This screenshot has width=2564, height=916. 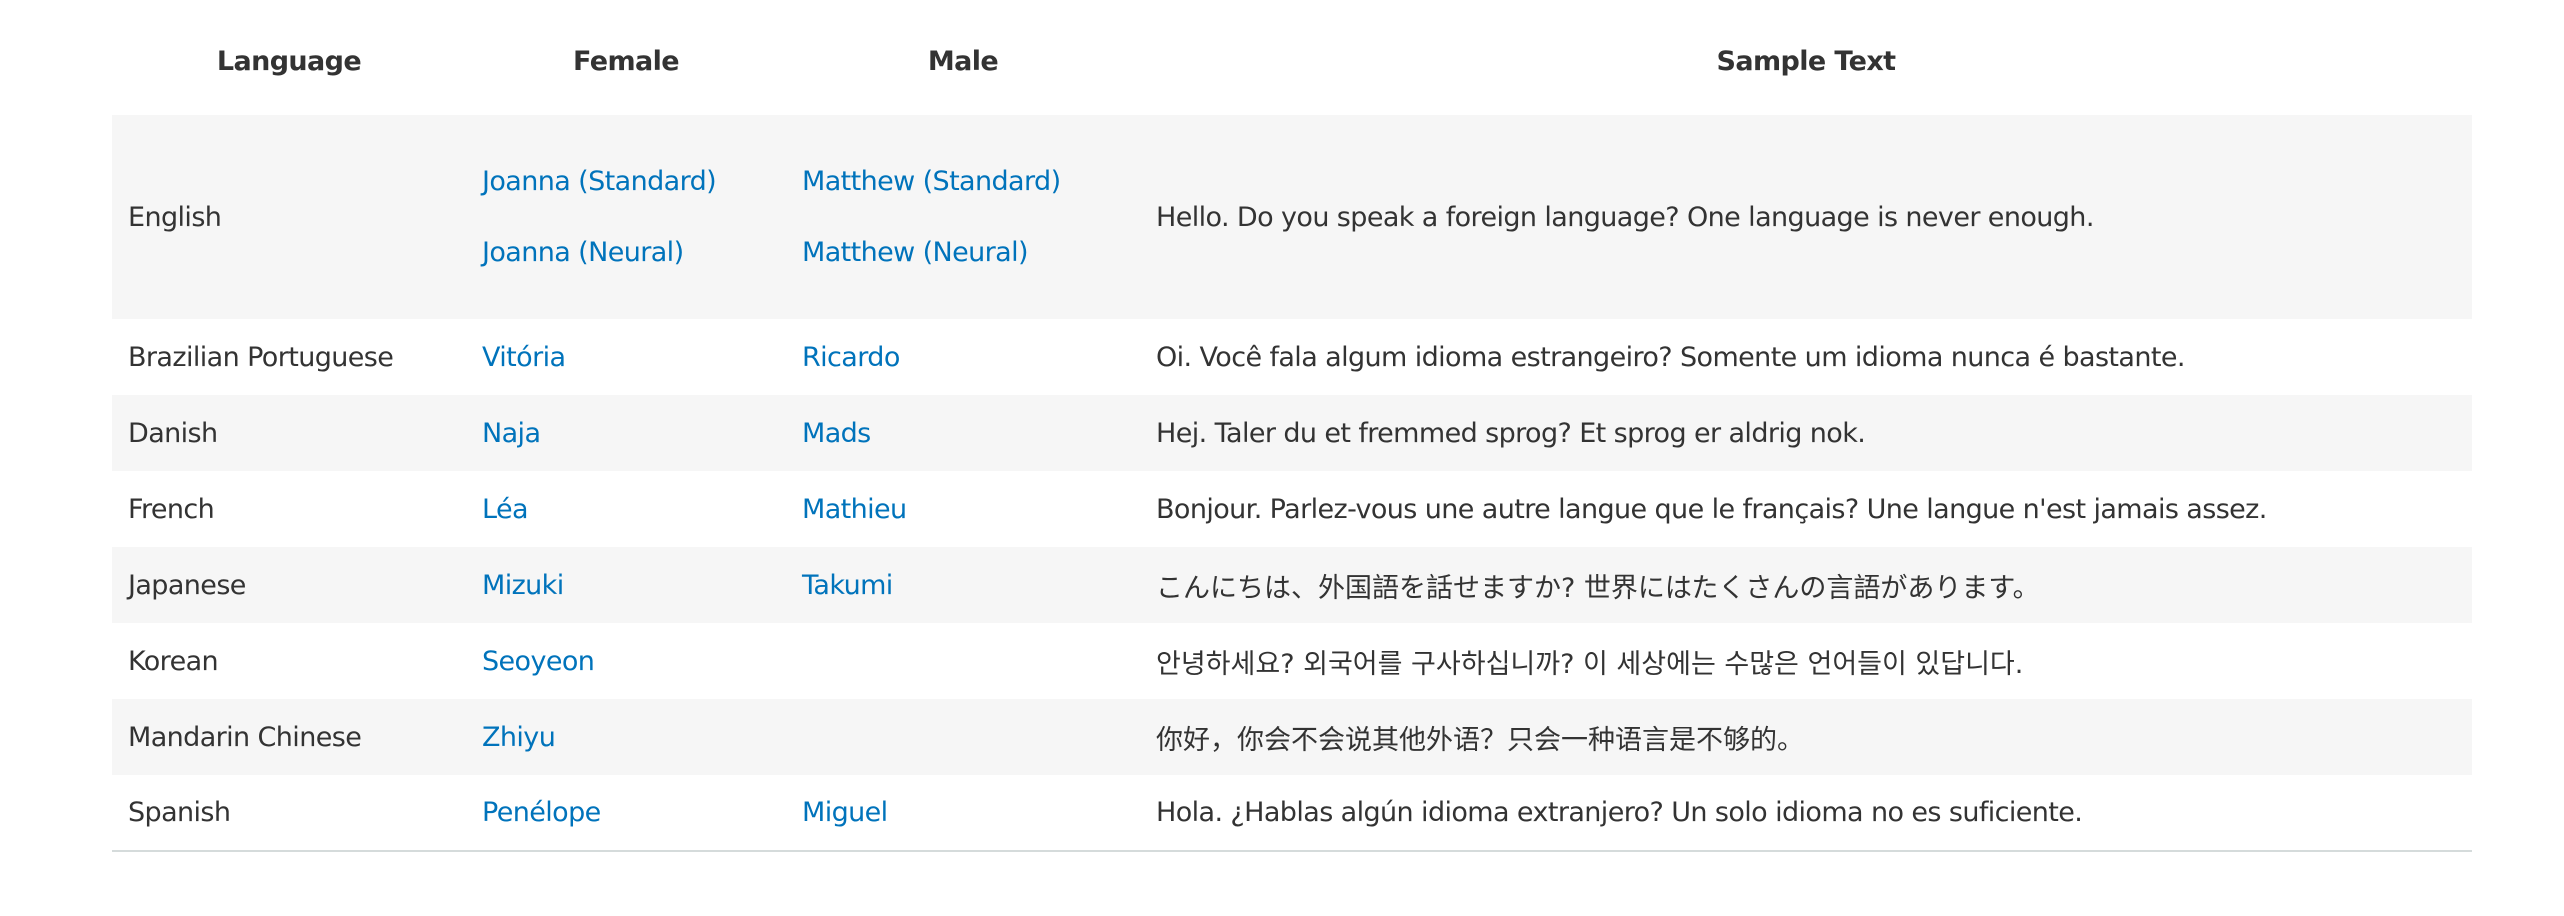 I want to click on table-header: Language Female Male Sample Text, so click(x=1292, y=57).